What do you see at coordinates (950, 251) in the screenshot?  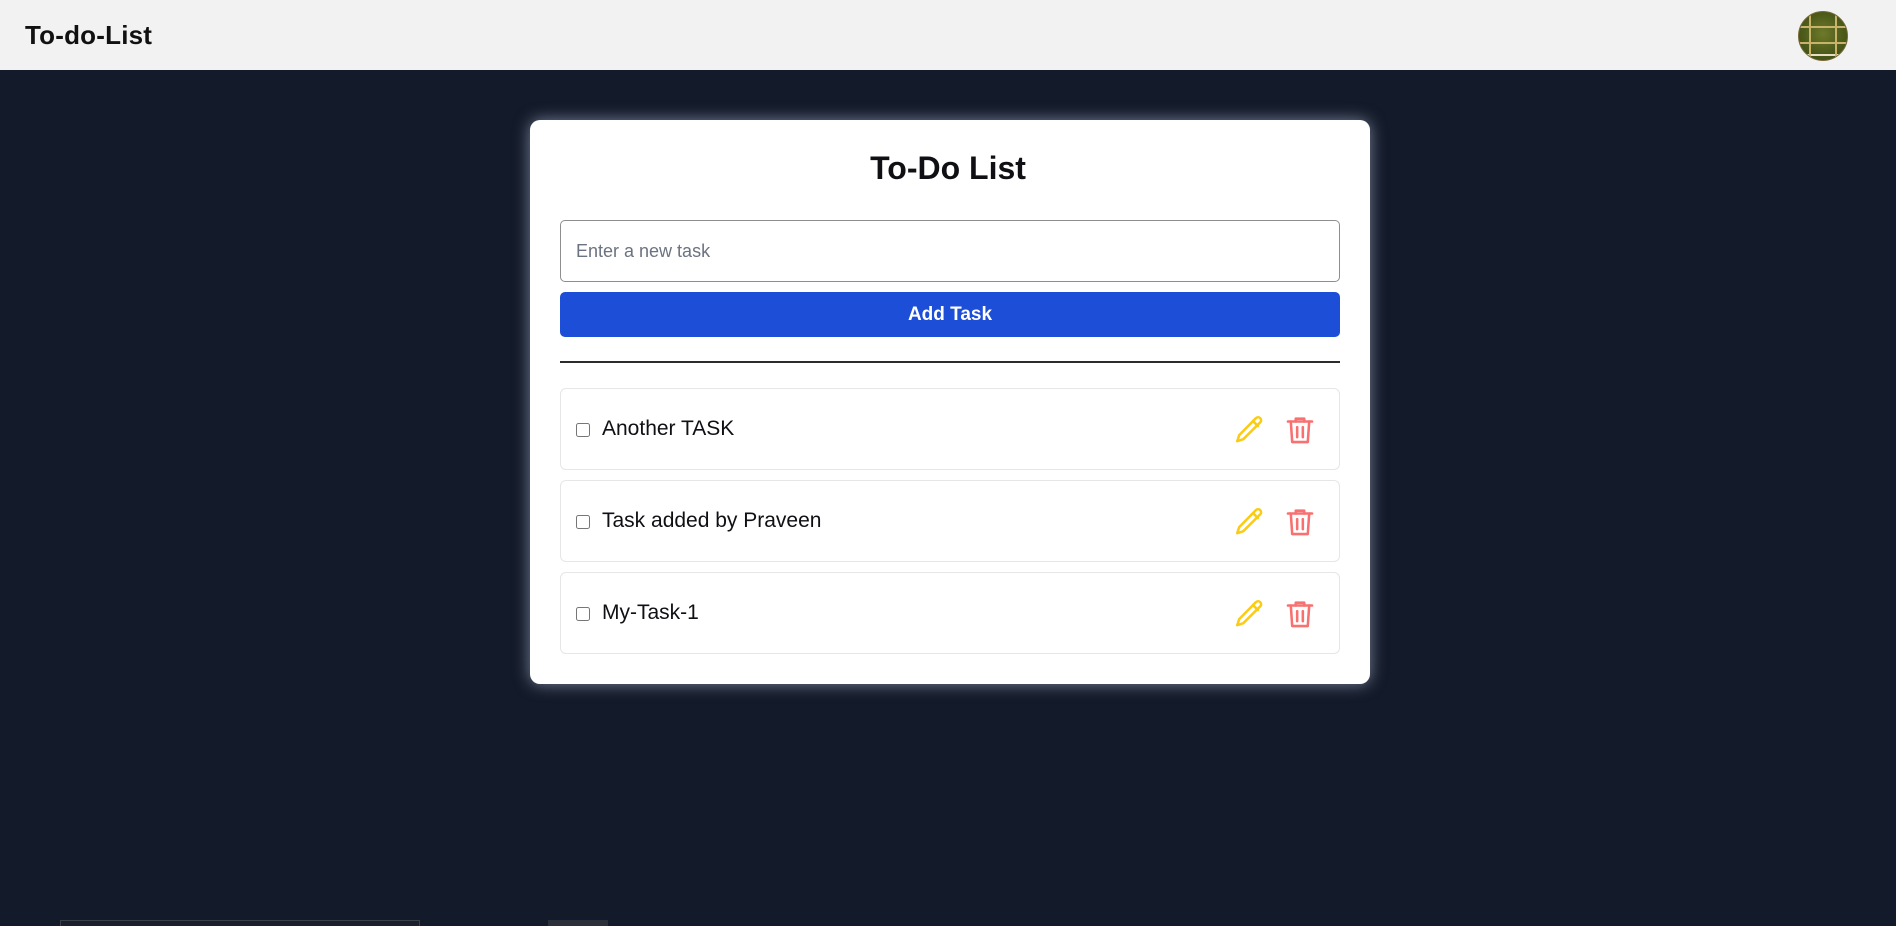 I see `new-task-input` at bounding box center [950, 251].